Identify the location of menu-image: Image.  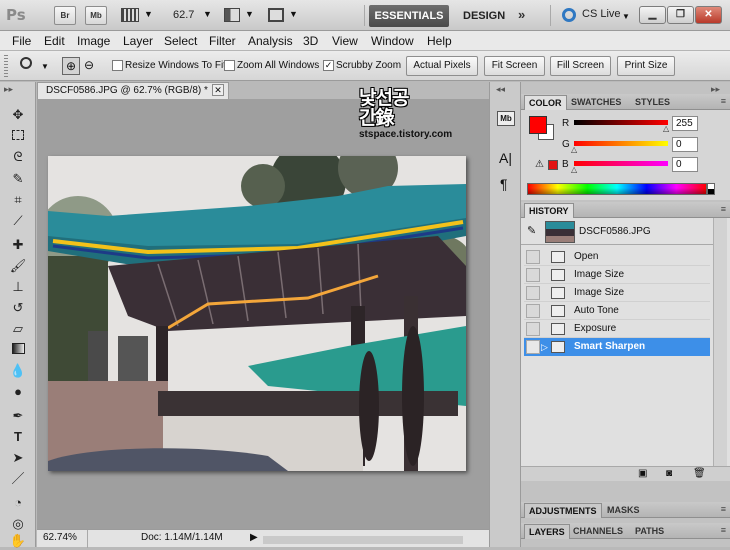
(93, 41).